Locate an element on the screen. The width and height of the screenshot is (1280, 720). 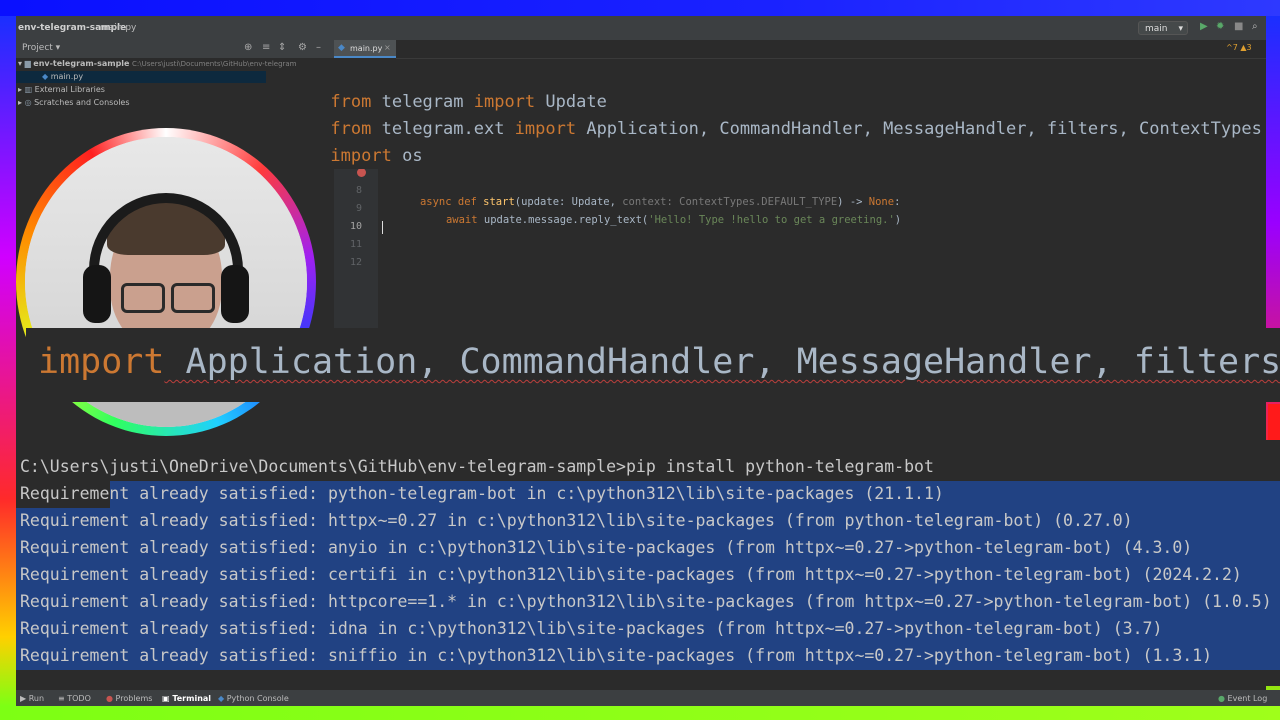
project-panel-header: Project ▾ ⊕ ≡ ⇕ ⚙ – is located at coordinates (175, 49).